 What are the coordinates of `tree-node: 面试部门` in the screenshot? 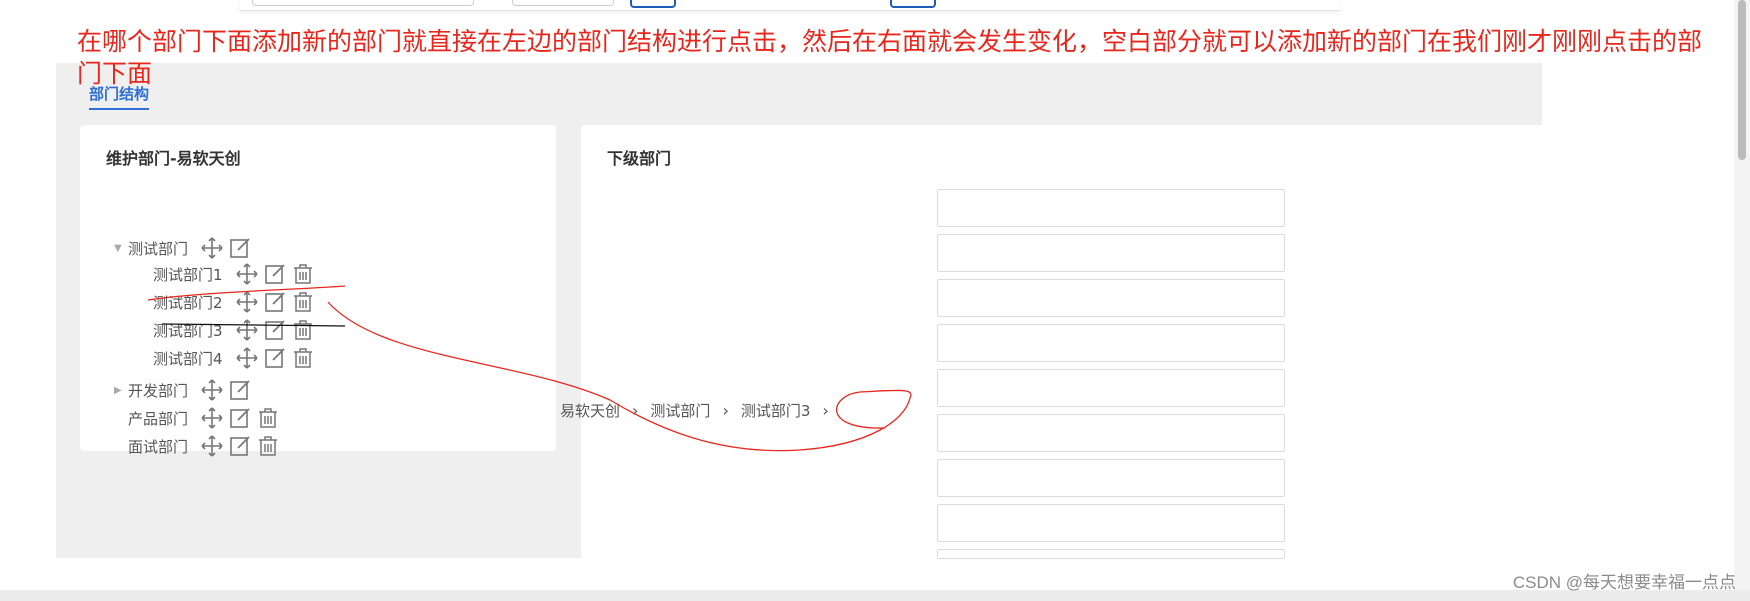 It's located at (206, 446).